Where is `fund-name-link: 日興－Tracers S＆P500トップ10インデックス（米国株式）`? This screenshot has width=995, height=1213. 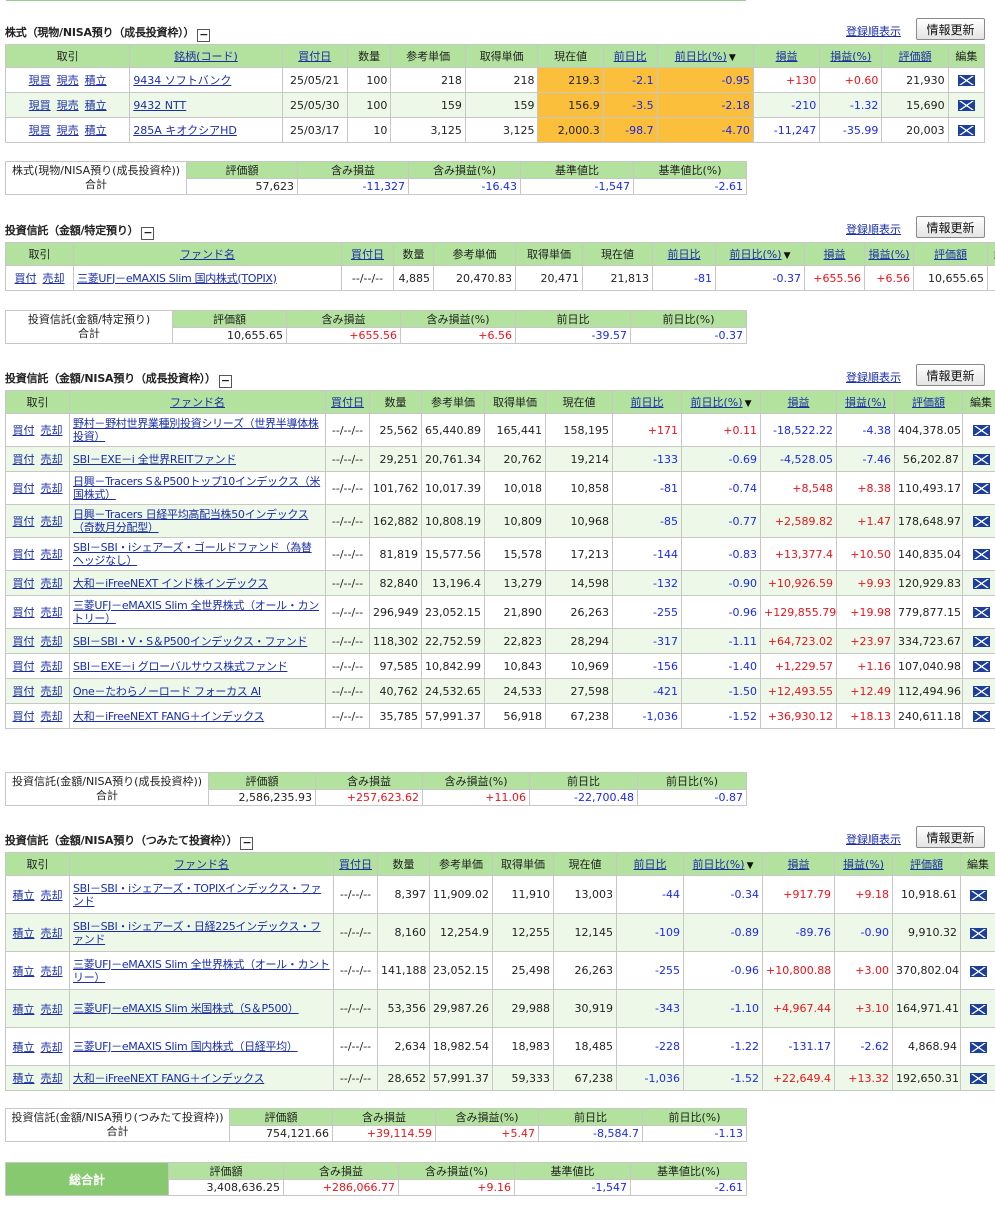 fund-name-link: 日興－Tracers S＆P500トップ10インデックス（米国株式） is located at coordinates (197, 488).